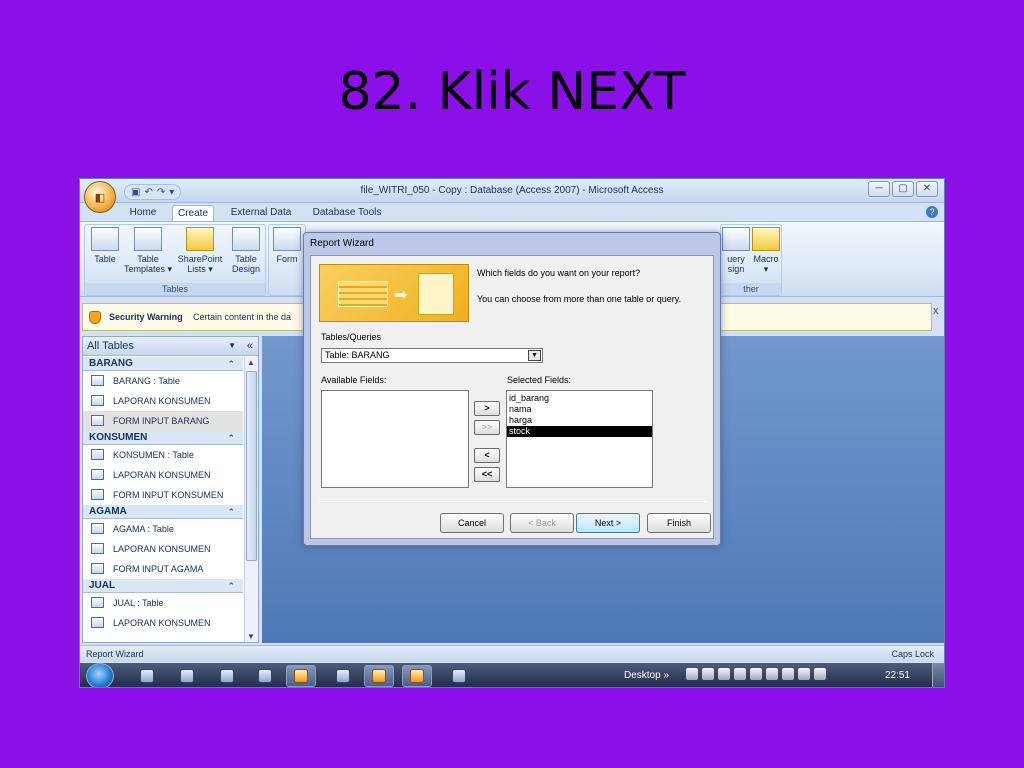 The height and width of the screenshot is (768, 1024). Describe the element at coordinates (163, 438) in the screenshot. I see `nav-group-konsumen: KONSUMEN ⌃` at that location.